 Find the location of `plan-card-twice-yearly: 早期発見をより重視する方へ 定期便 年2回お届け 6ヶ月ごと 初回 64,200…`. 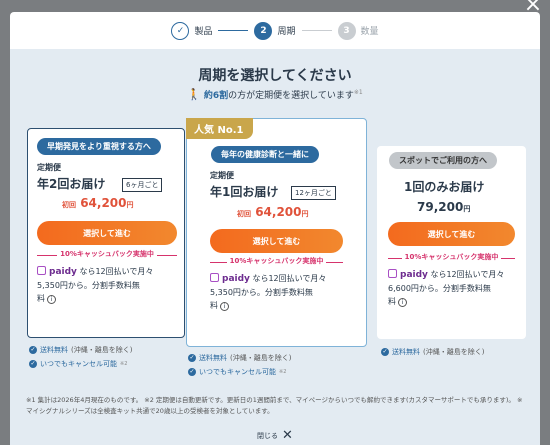

plan-card-twice-yearly: 早期発見をより重視する方へ 定期便 年2回お届け 6ヶ月ごと 初回 64,200… is located at coordinates (106, 233).